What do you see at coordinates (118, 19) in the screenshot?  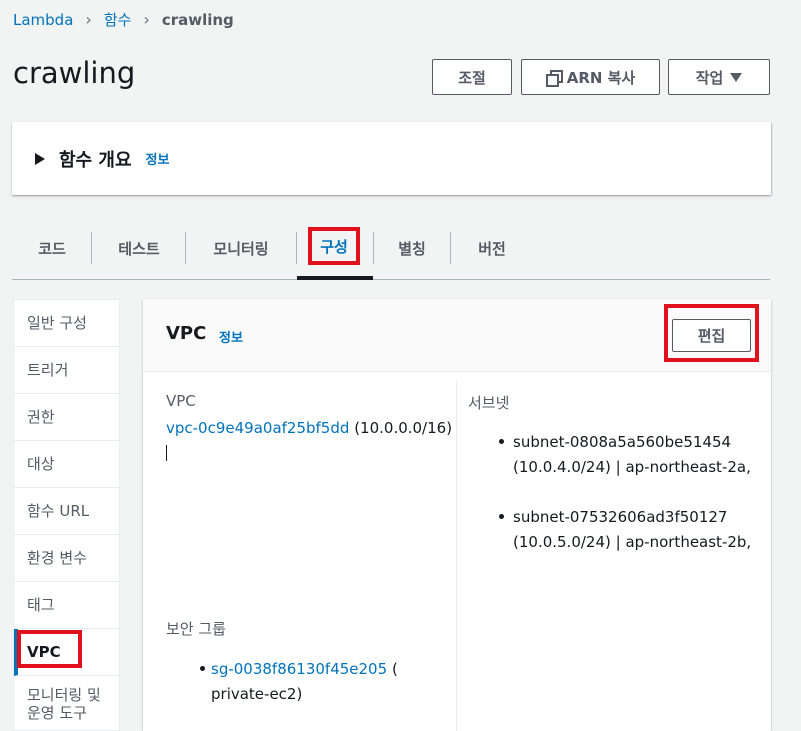 I see `breadcrumb-functions-link: 함수` at bounding box center [118, 19].